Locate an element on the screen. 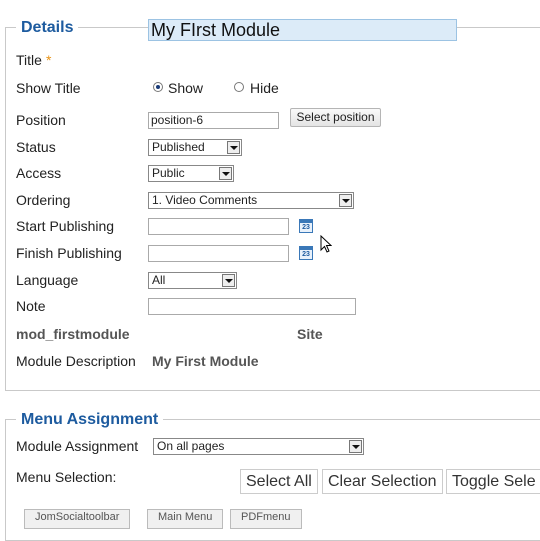 This screenshot has height=541, width=540. module-description-label: Module Description is located at coordinates (76, 361).